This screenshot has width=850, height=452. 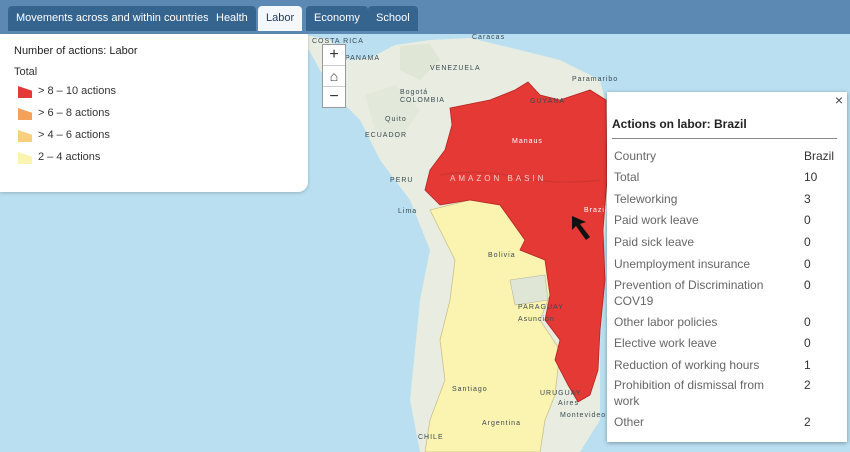 I want to click on popup-row-key: Paid work leave, so click(x=656, y=220).